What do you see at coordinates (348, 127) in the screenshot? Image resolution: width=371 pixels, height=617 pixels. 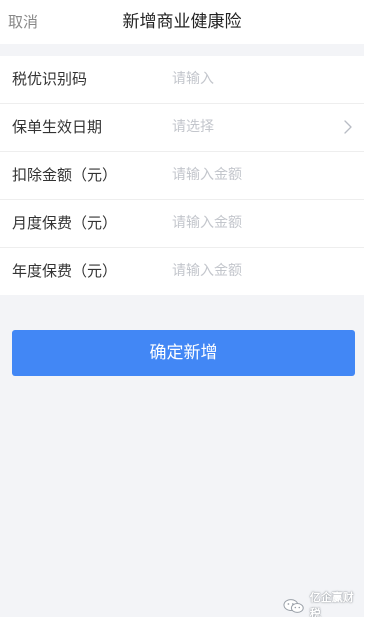 I see `chevron-right-icon` at bounding box center [348, 127].